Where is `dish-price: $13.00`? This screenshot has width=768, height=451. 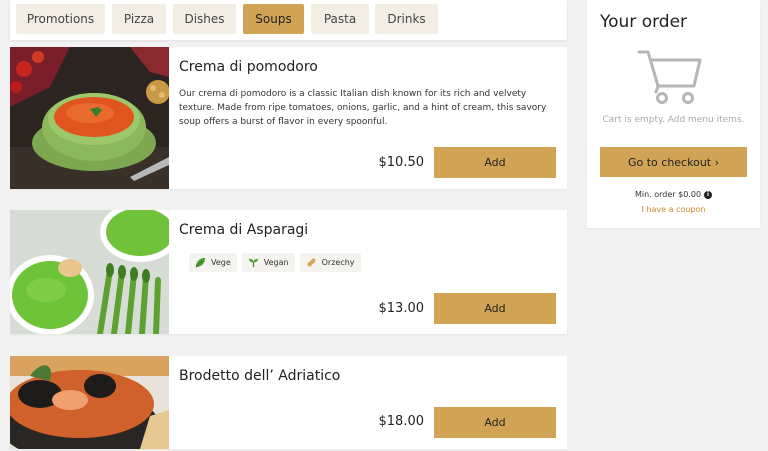 dish-price: $13.00 is located at coordinates (401, 308).